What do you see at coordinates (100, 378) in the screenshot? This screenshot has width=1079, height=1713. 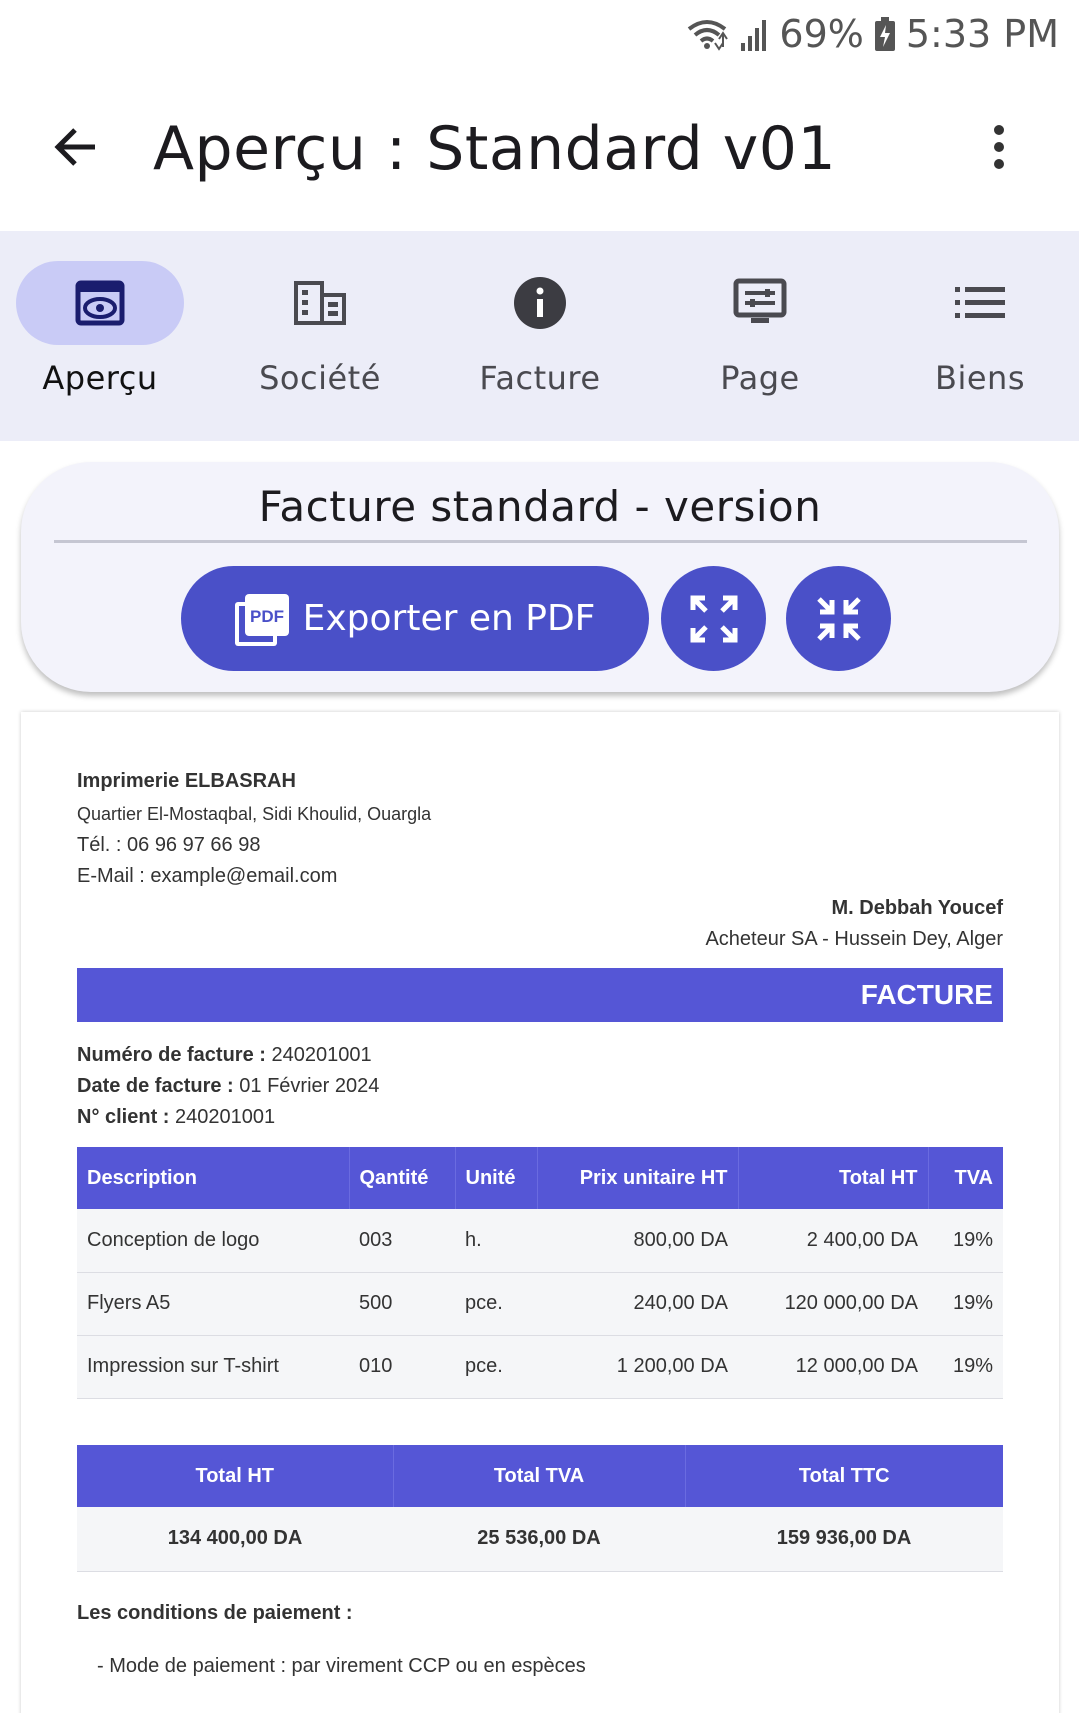 I see `tab-label: Aperçu` at bounding box center [100, 378].